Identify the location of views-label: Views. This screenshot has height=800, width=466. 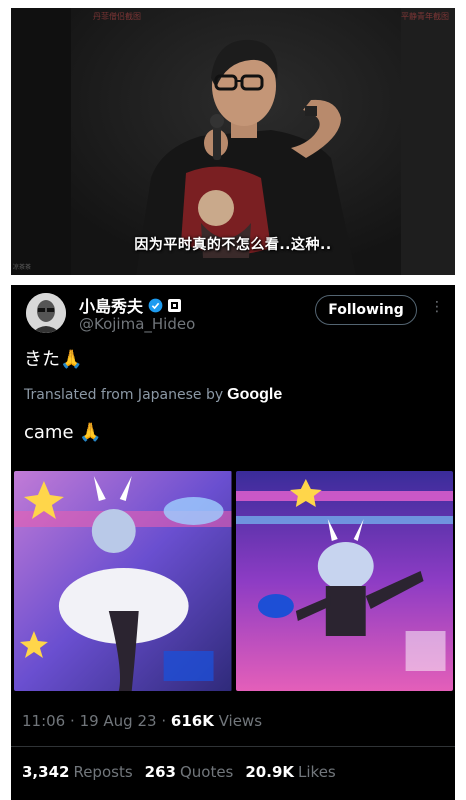
(240, 721).